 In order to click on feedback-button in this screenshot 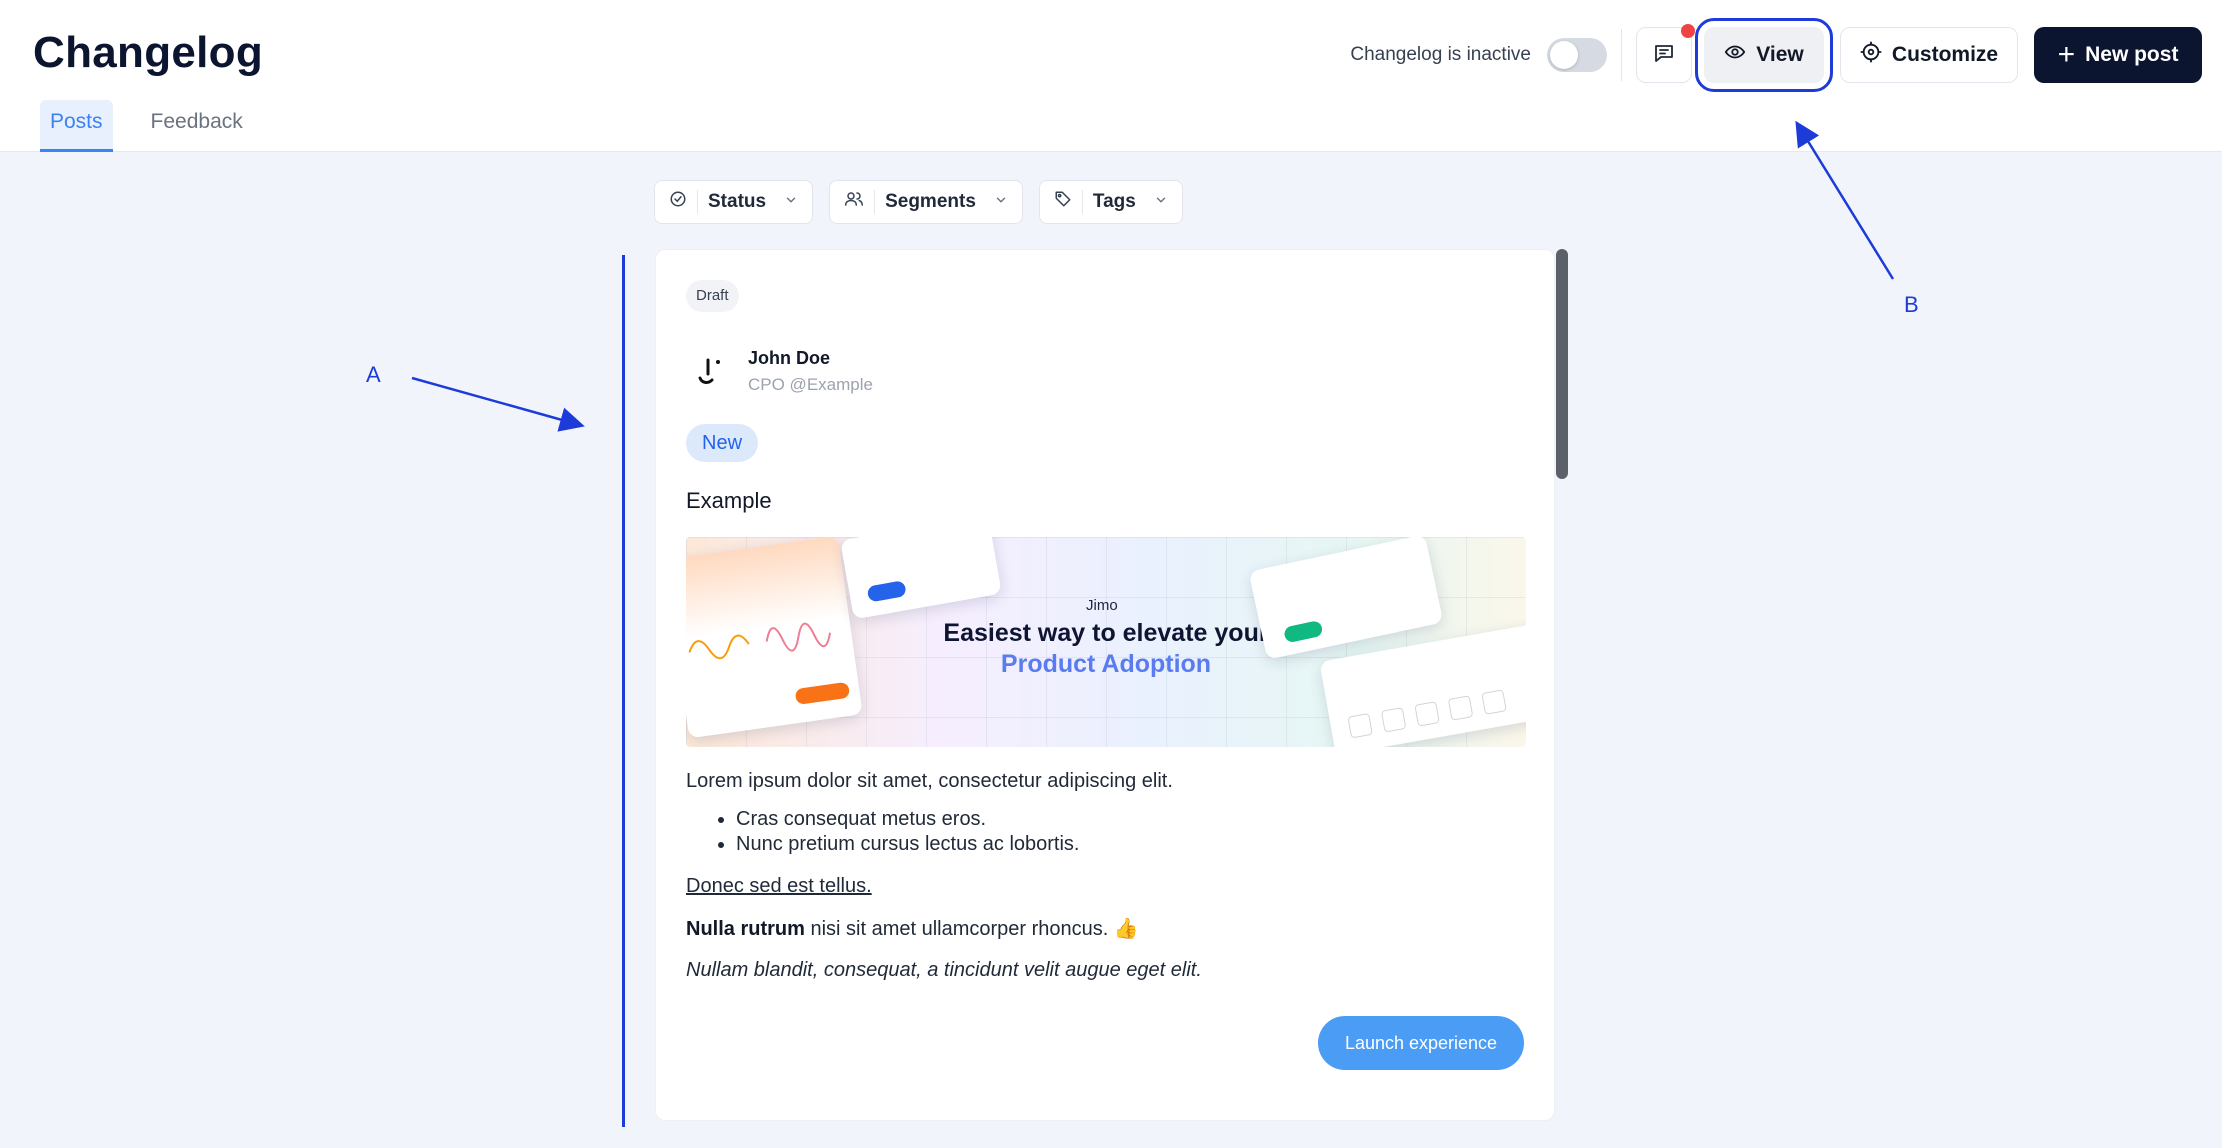, I will do `click(1665, 53)`.